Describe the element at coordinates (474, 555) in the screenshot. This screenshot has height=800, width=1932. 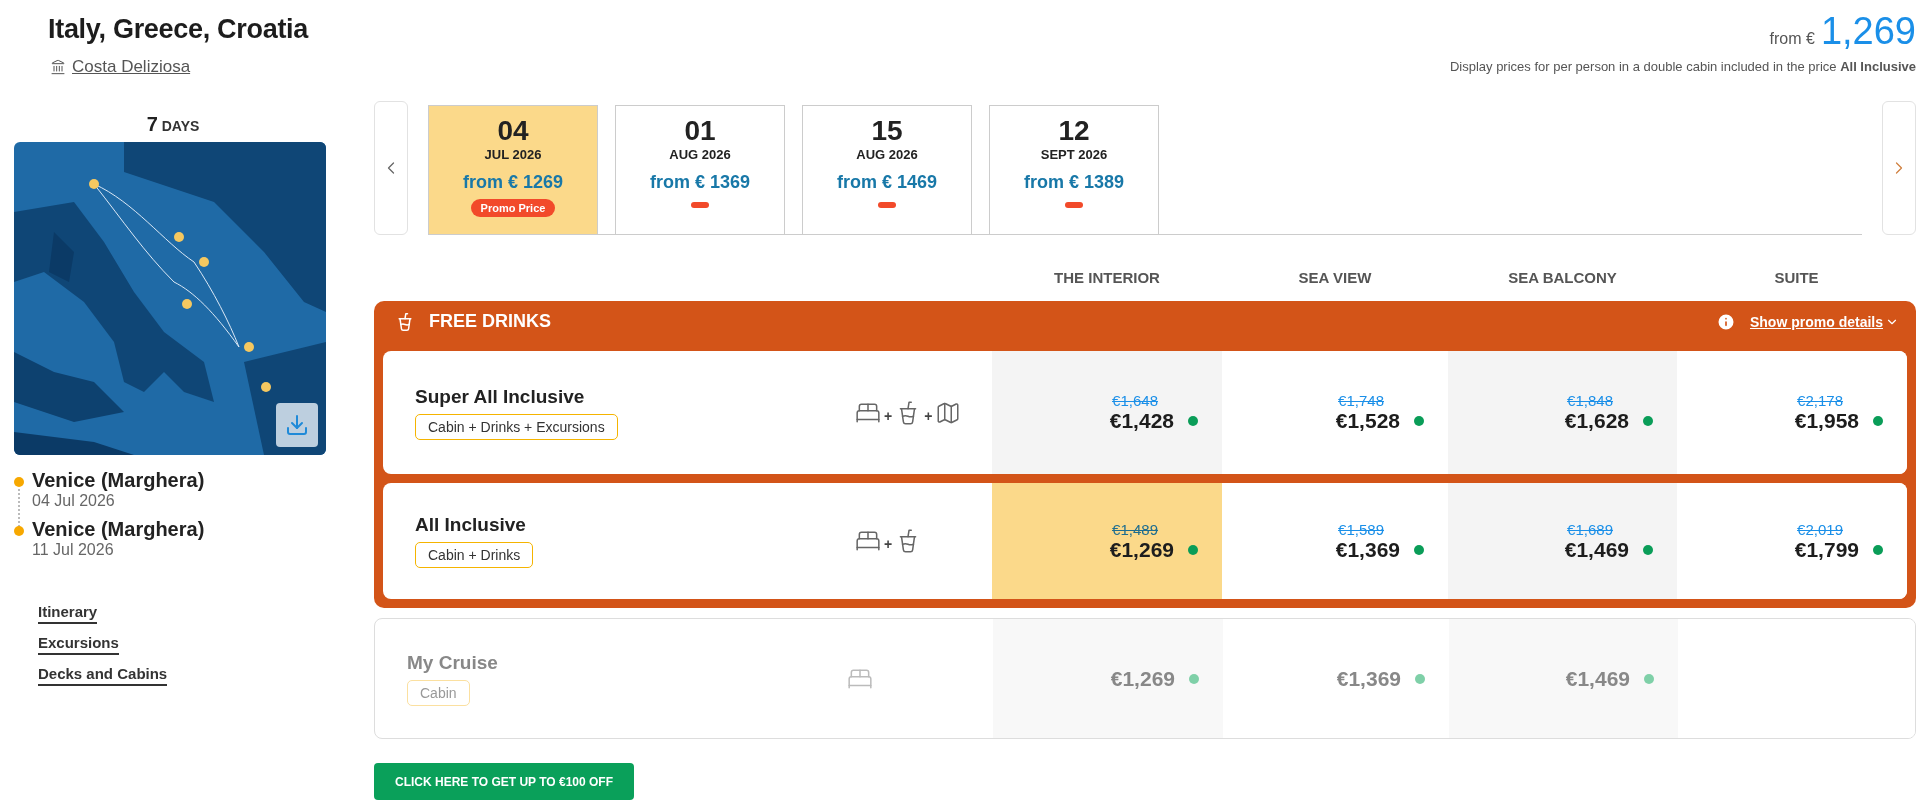
I see `fare-tag: Cabin + Drinks` at that location.